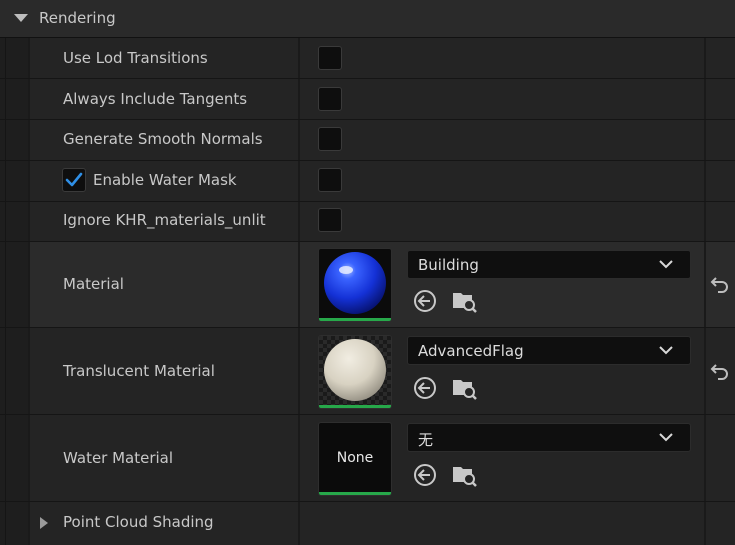  I want to click on property-label: Always Include Tangents, so click(155, 99).